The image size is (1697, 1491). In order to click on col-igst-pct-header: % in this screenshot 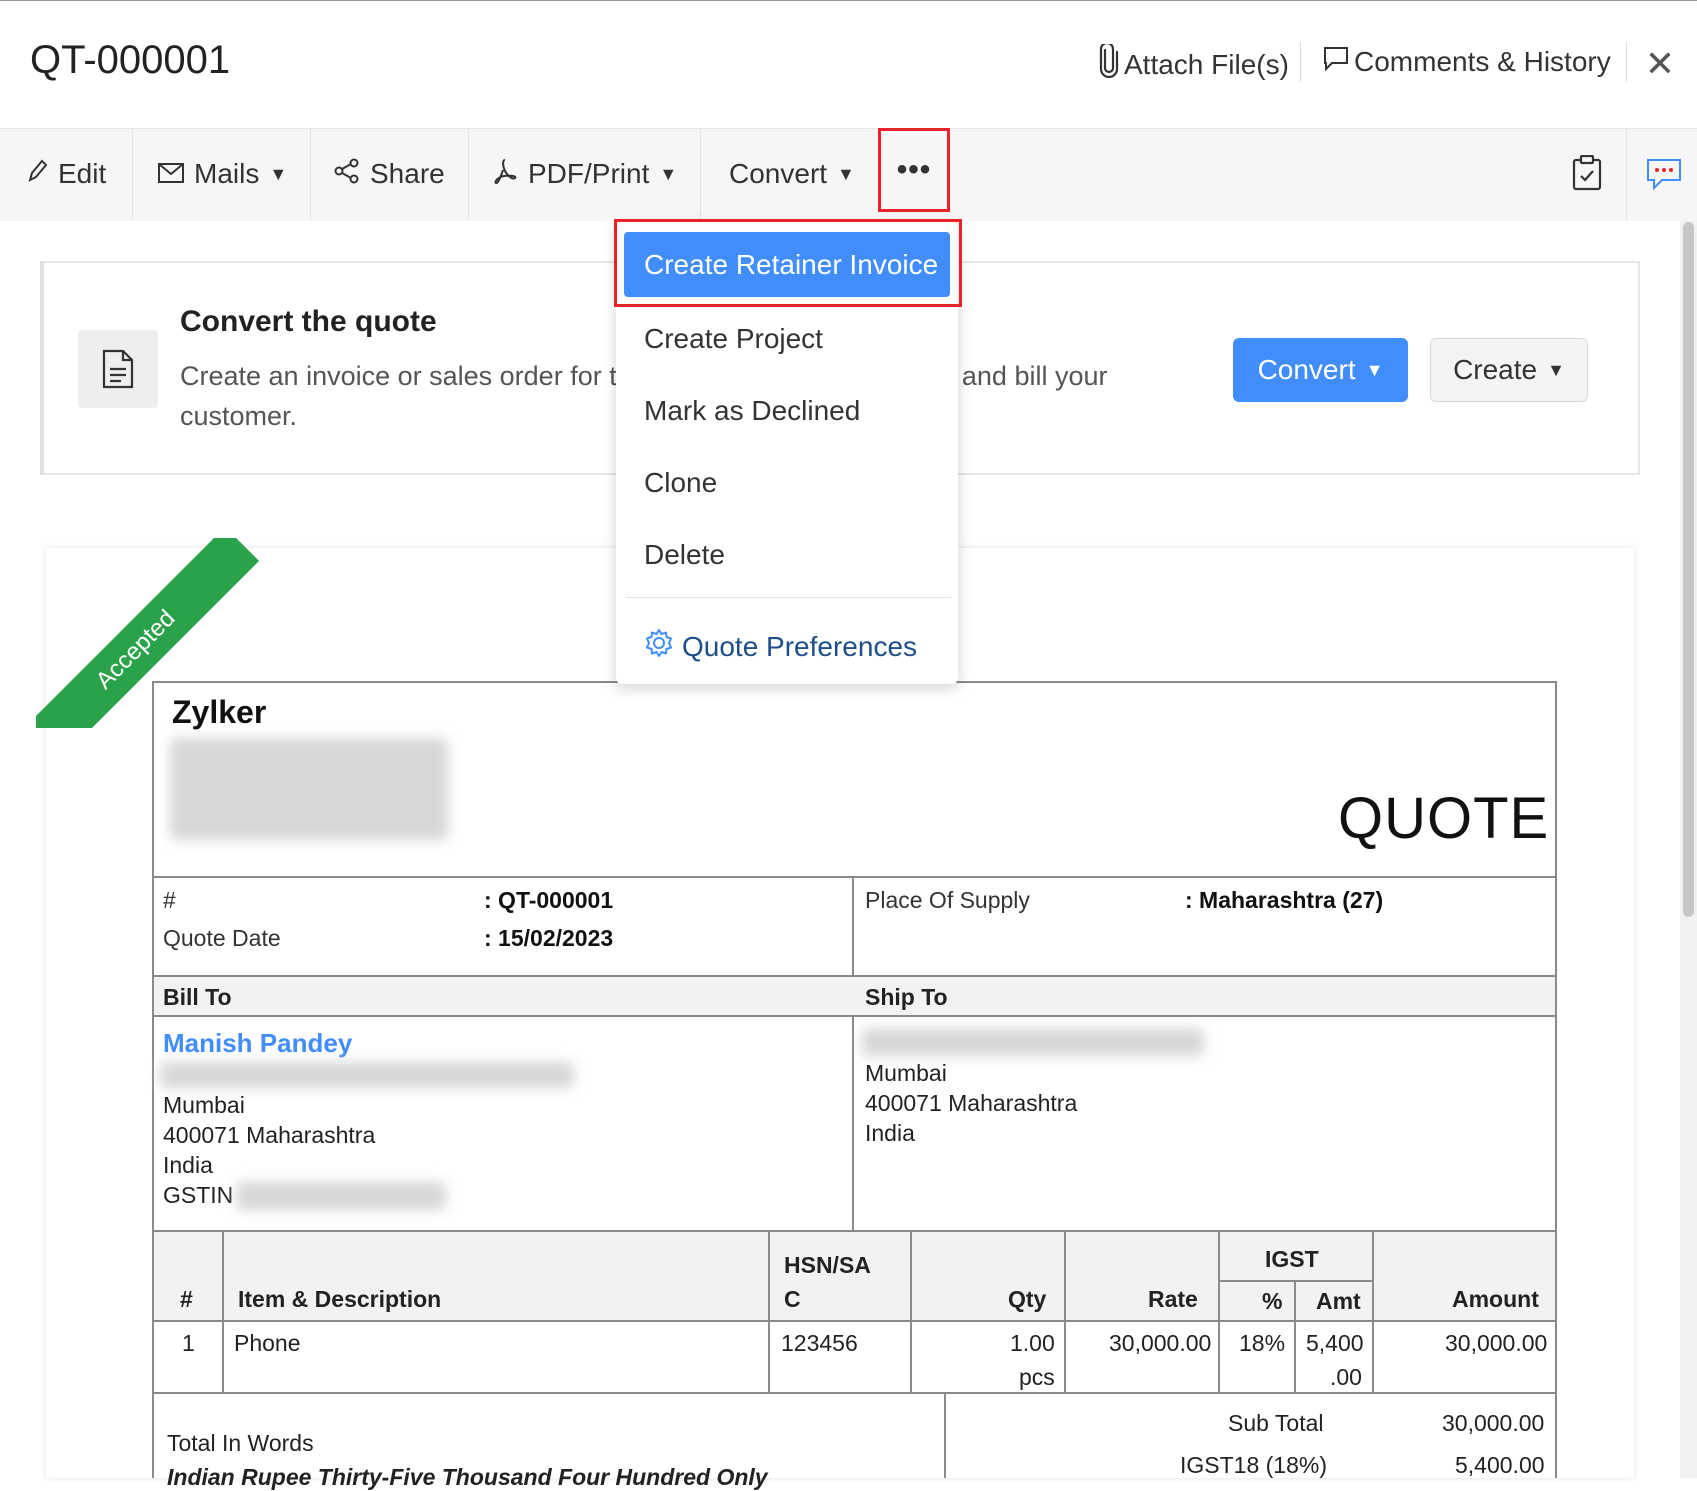, I will do `click(1272, 1301)`.